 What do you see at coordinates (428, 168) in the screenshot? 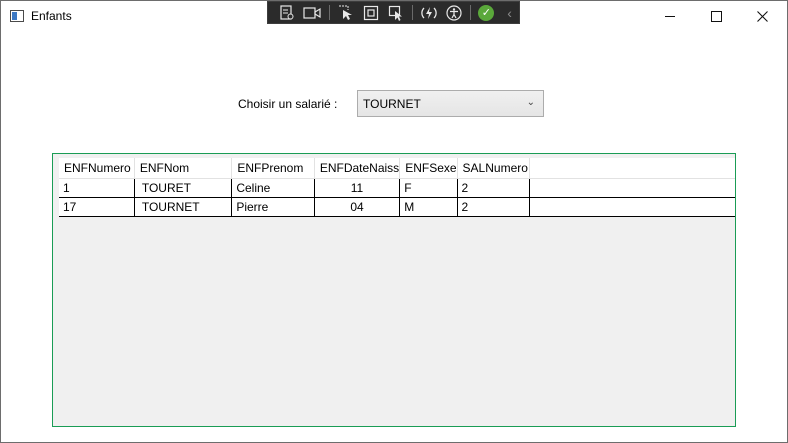
I see `column-header-enfsexe: ENFSexe` at bounding box center [428, 168].